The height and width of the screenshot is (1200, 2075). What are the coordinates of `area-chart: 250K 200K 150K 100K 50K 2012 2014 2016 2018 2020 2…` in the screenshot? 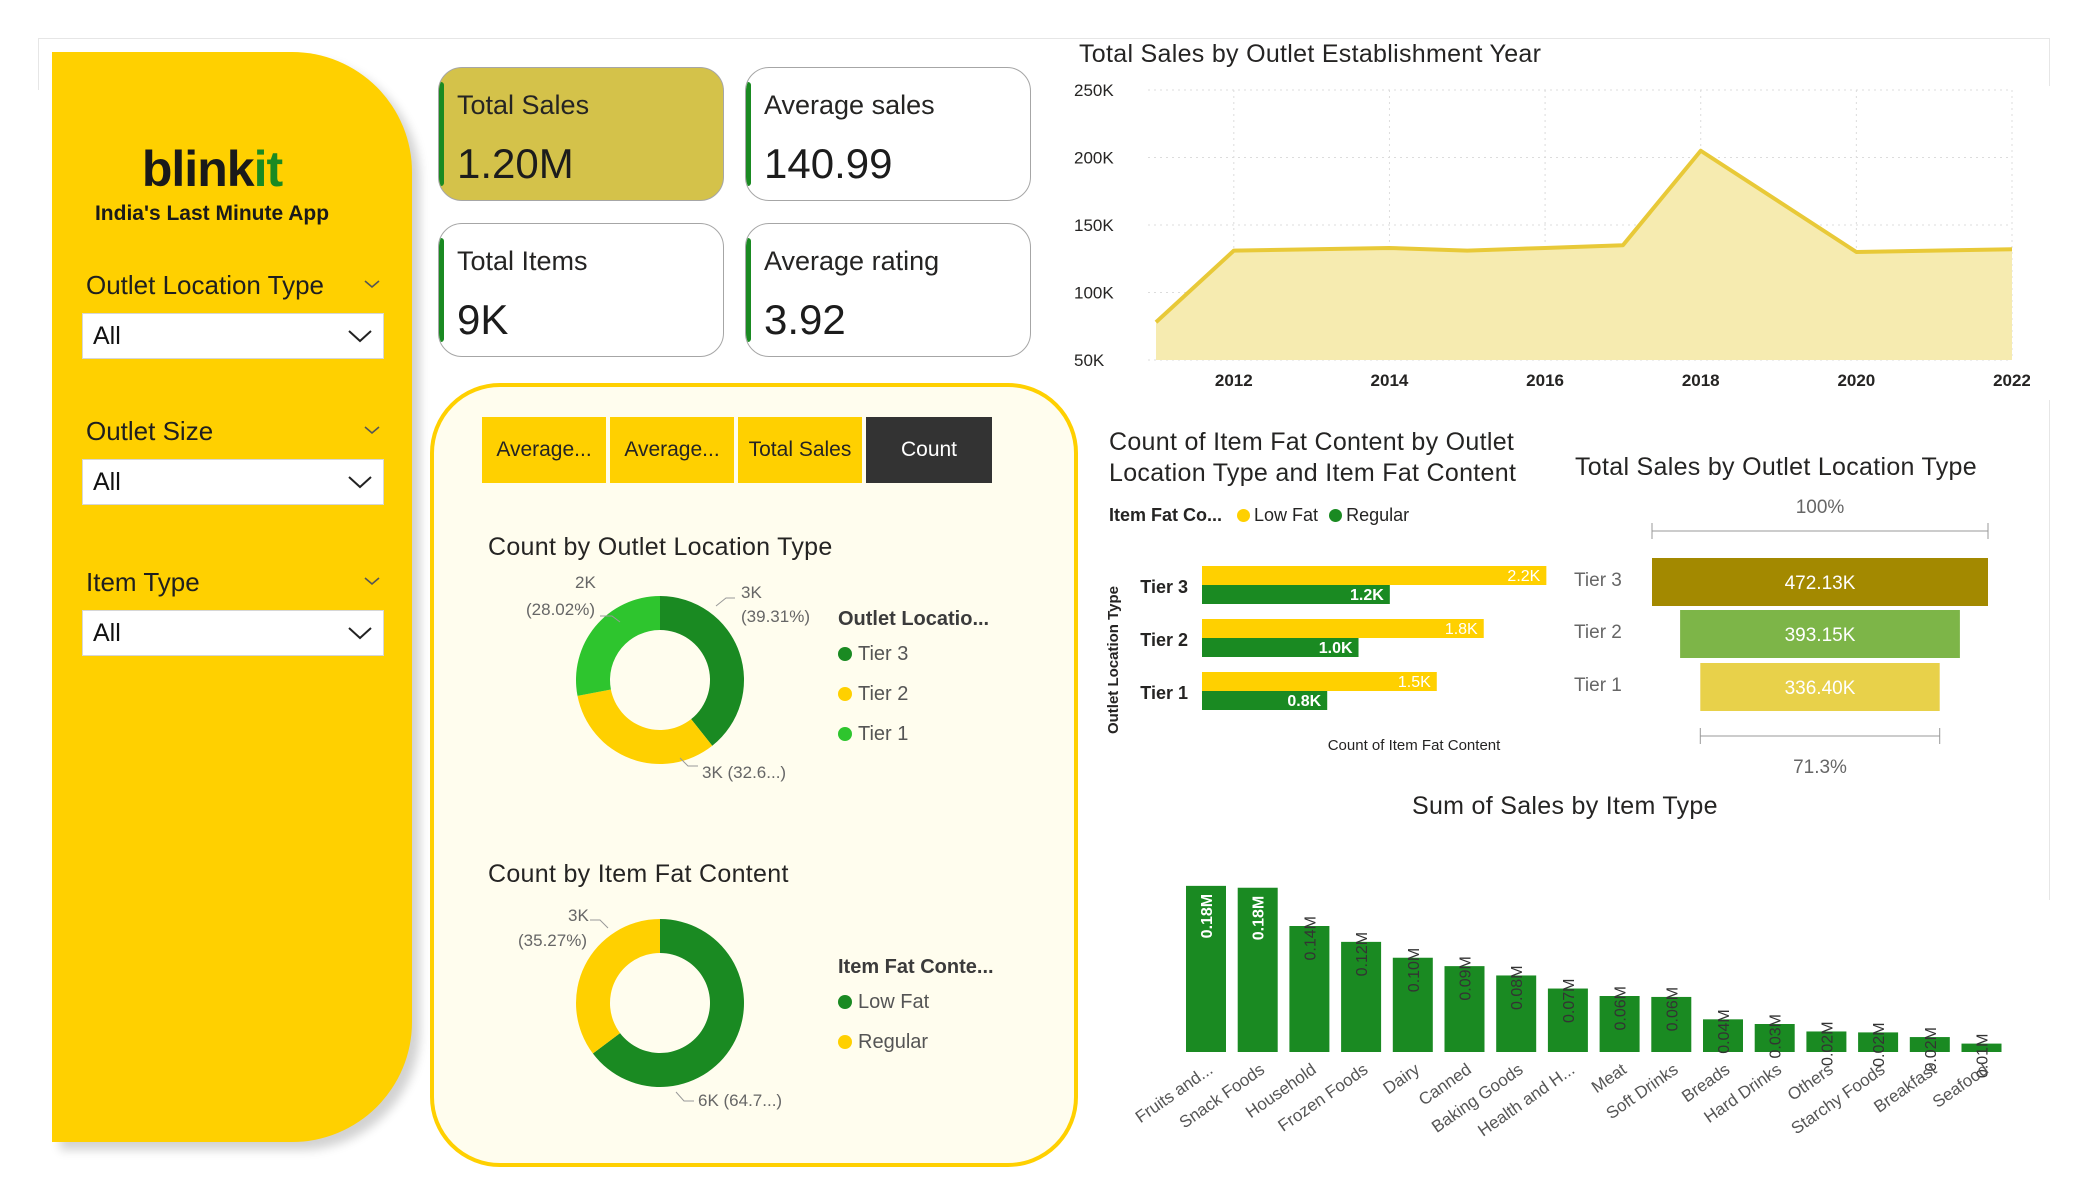 It's located at (1550, 235).